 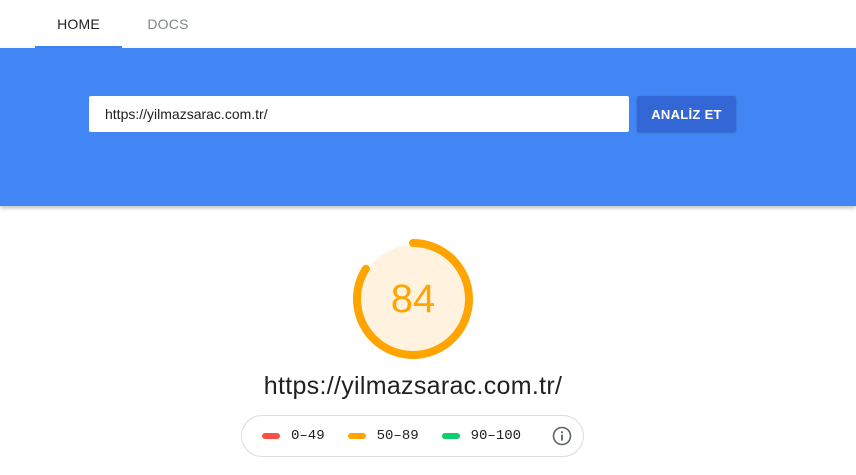 I want to click on tab-docs-label: DOCS, so click(x=168, y=24).